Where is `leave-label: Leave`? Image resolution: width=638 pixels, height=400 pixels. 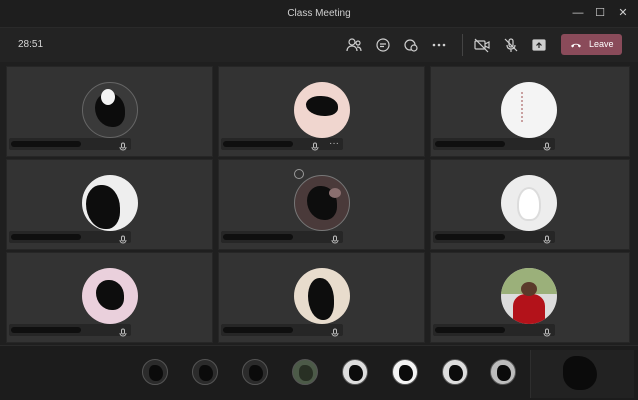
leave-label: Leave is located at coordinates (601, 44).